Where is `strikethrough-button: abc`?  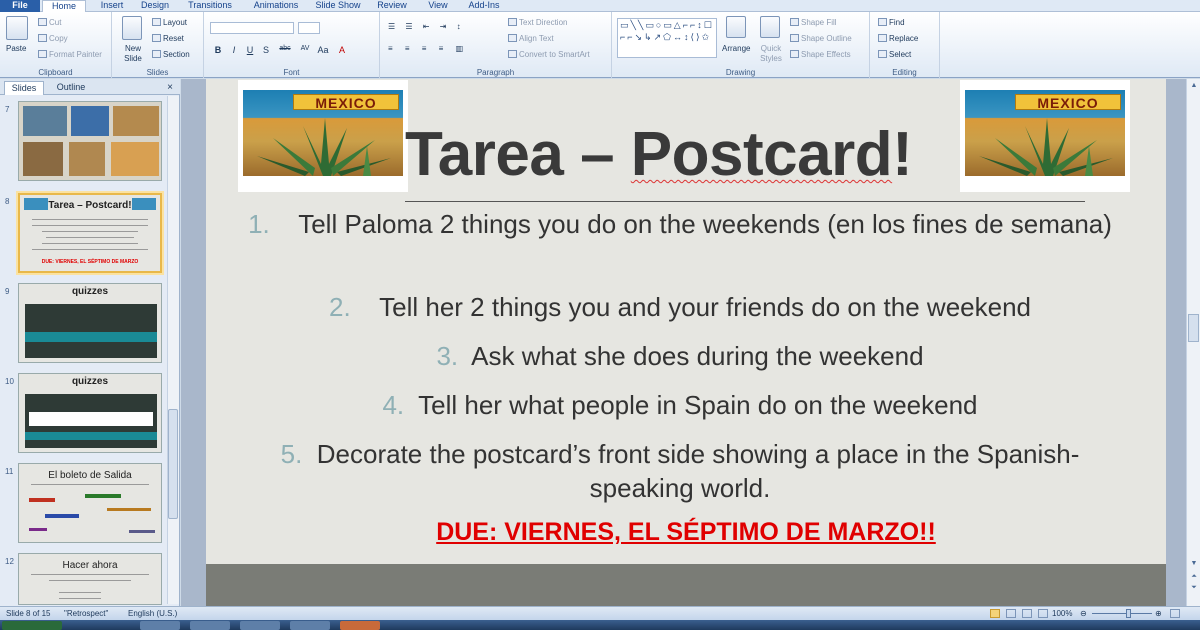 strikethrough-button: abc is located at coordinates (285, 48).